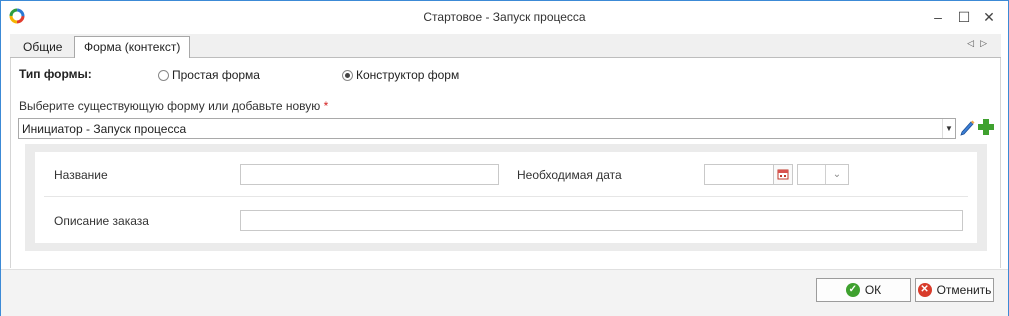  I want to click on form-select-value: Инициатор - Запуск процесса, so click(104, 129).